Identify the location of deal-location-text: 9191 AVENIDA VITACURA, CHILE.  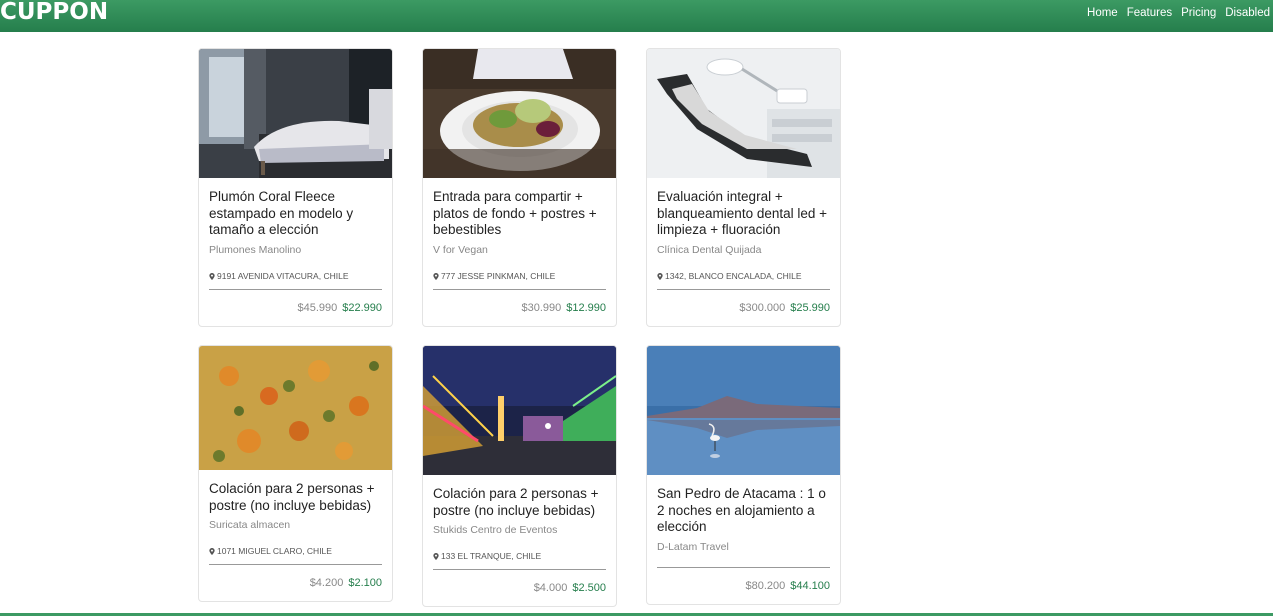
(283, 275).